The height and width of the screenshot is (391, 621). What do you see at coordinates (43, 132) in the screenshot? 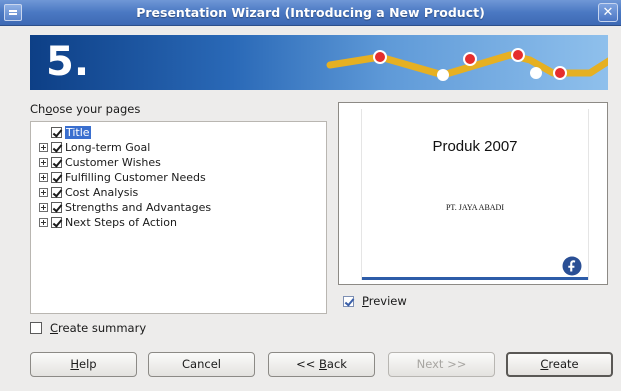
I see `expander-placeholder` at bounding box center [43, 132].